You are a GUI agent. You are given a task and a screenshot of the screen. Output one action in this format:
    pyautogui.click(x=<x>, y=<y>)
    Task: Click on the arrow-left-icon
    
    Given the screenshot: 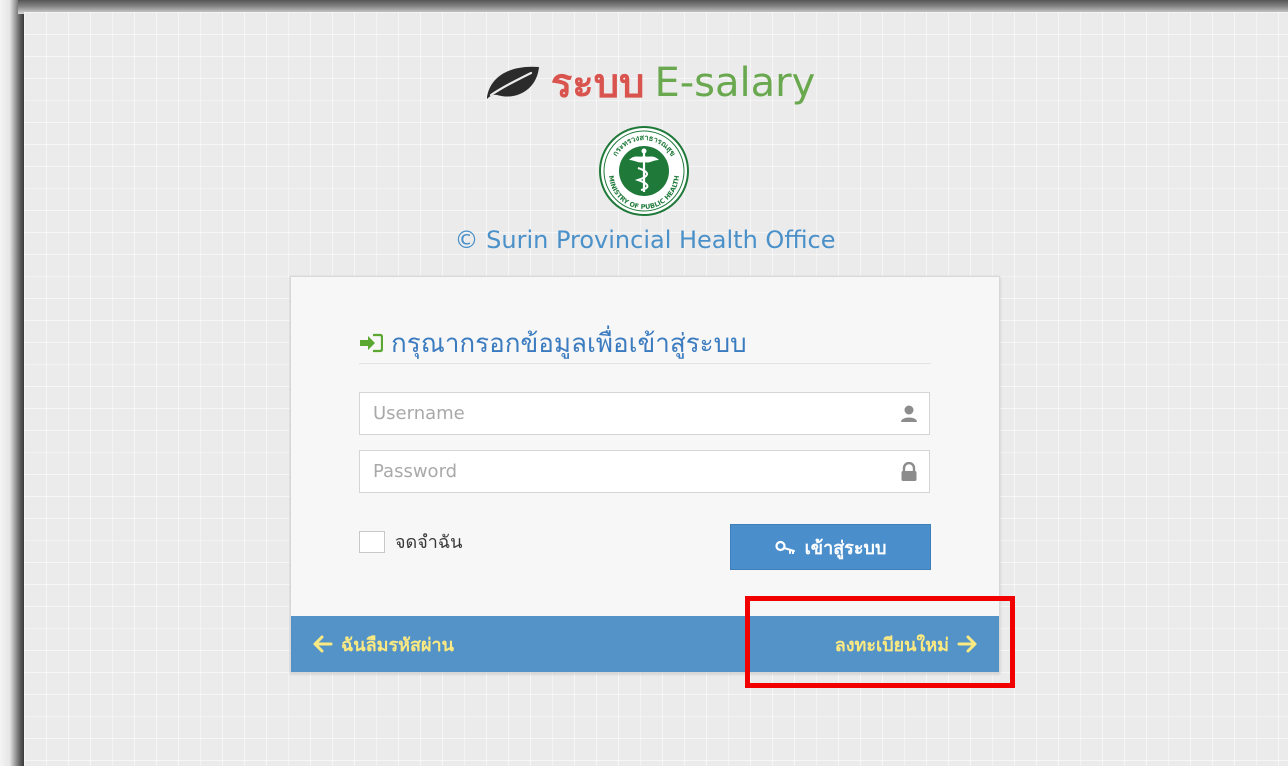 What is the action you would take?
    pyautogui.click(x=323, y=644)
    